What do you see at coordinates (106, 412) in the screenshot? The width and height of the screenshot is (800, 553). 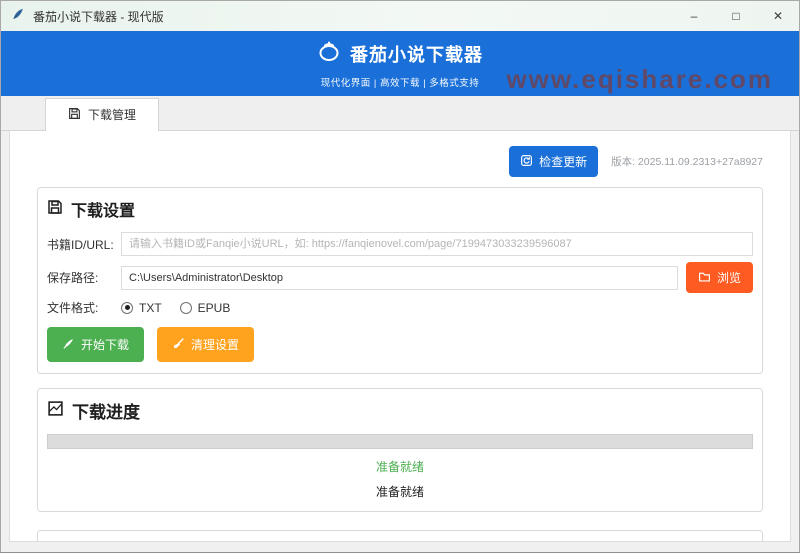 I see `progress-title: 下载进度` at bounding box center [106, 412].